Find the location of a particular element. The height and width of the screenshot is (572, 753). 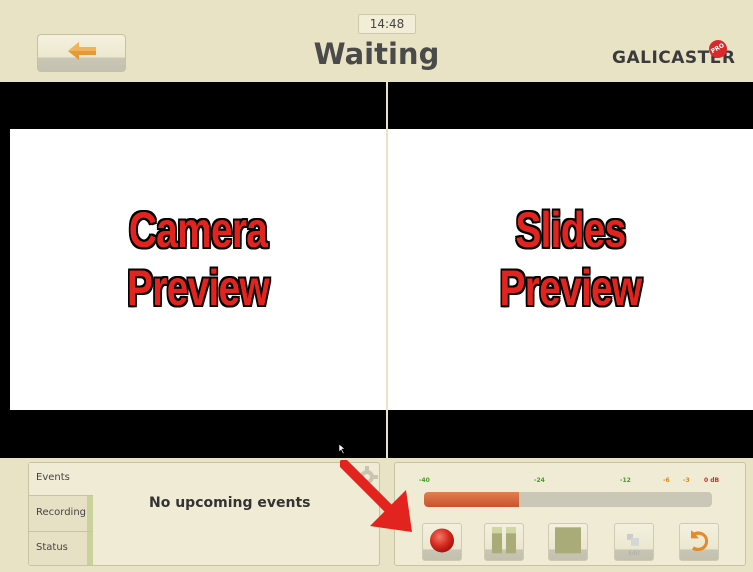

pause-icon is located at coordinates (504, 540).